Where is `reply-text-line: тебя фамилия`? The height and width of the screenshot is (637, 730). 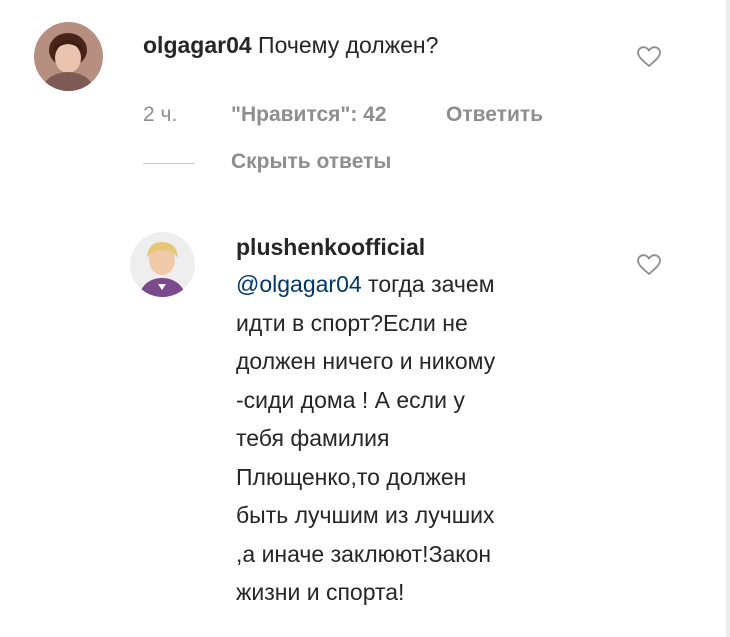
reply-text-line: тебя фамилия is located at coordinates (313, 438).